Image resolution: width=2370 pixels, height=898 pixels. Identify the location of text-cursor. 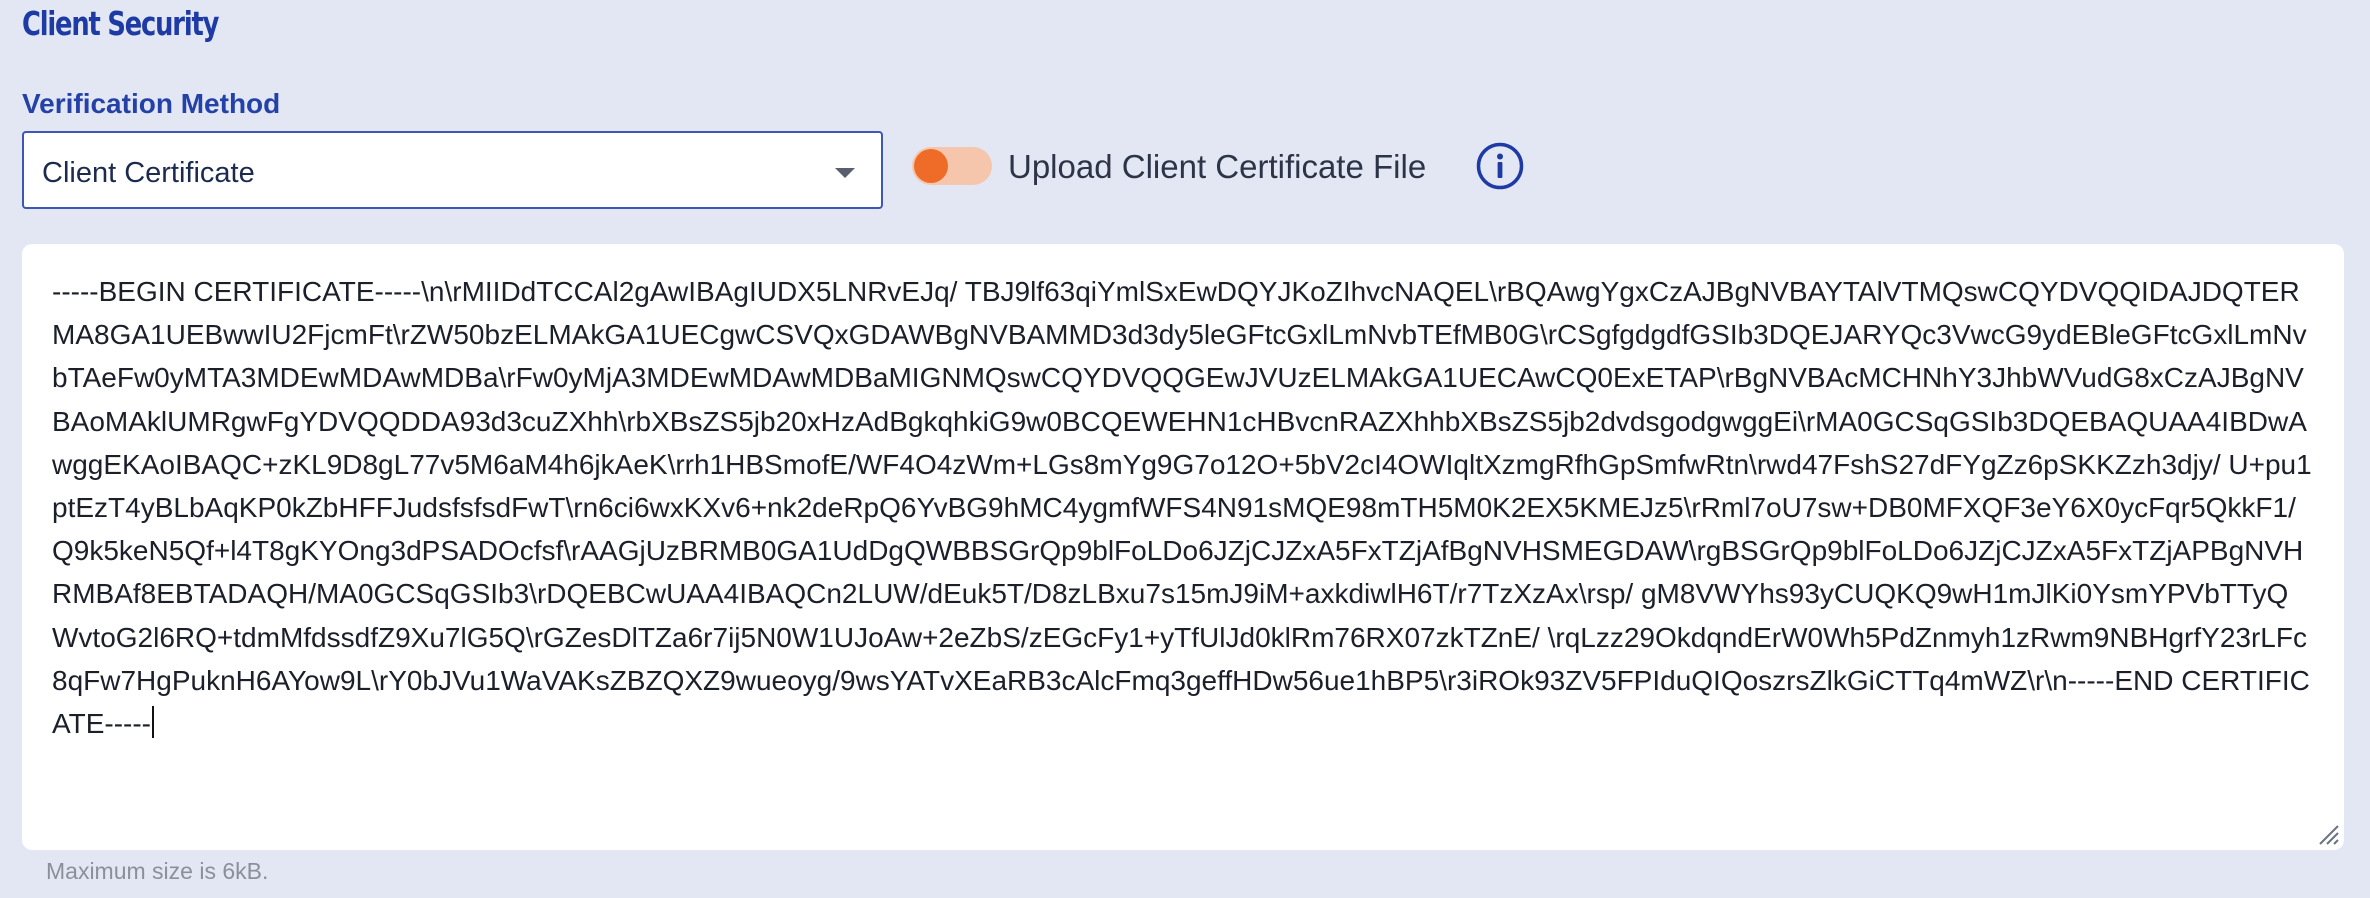
(153, 722).